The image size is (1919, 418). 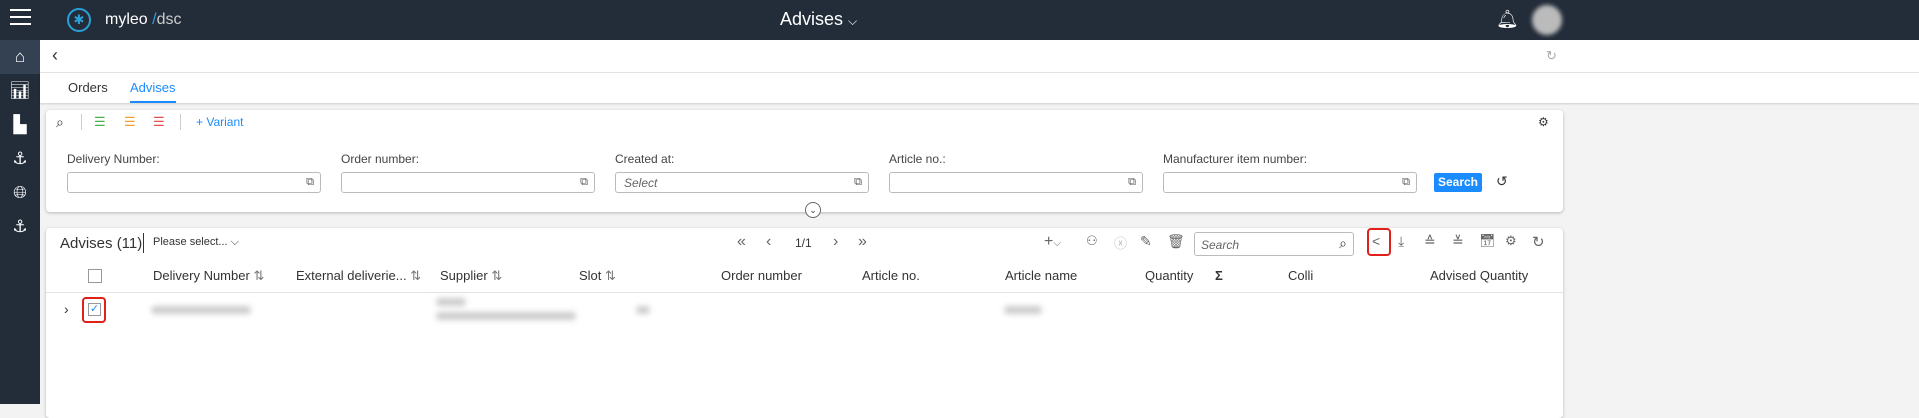 I want to click on sort-down-icon: ≚, so click(x=1458, y=241).